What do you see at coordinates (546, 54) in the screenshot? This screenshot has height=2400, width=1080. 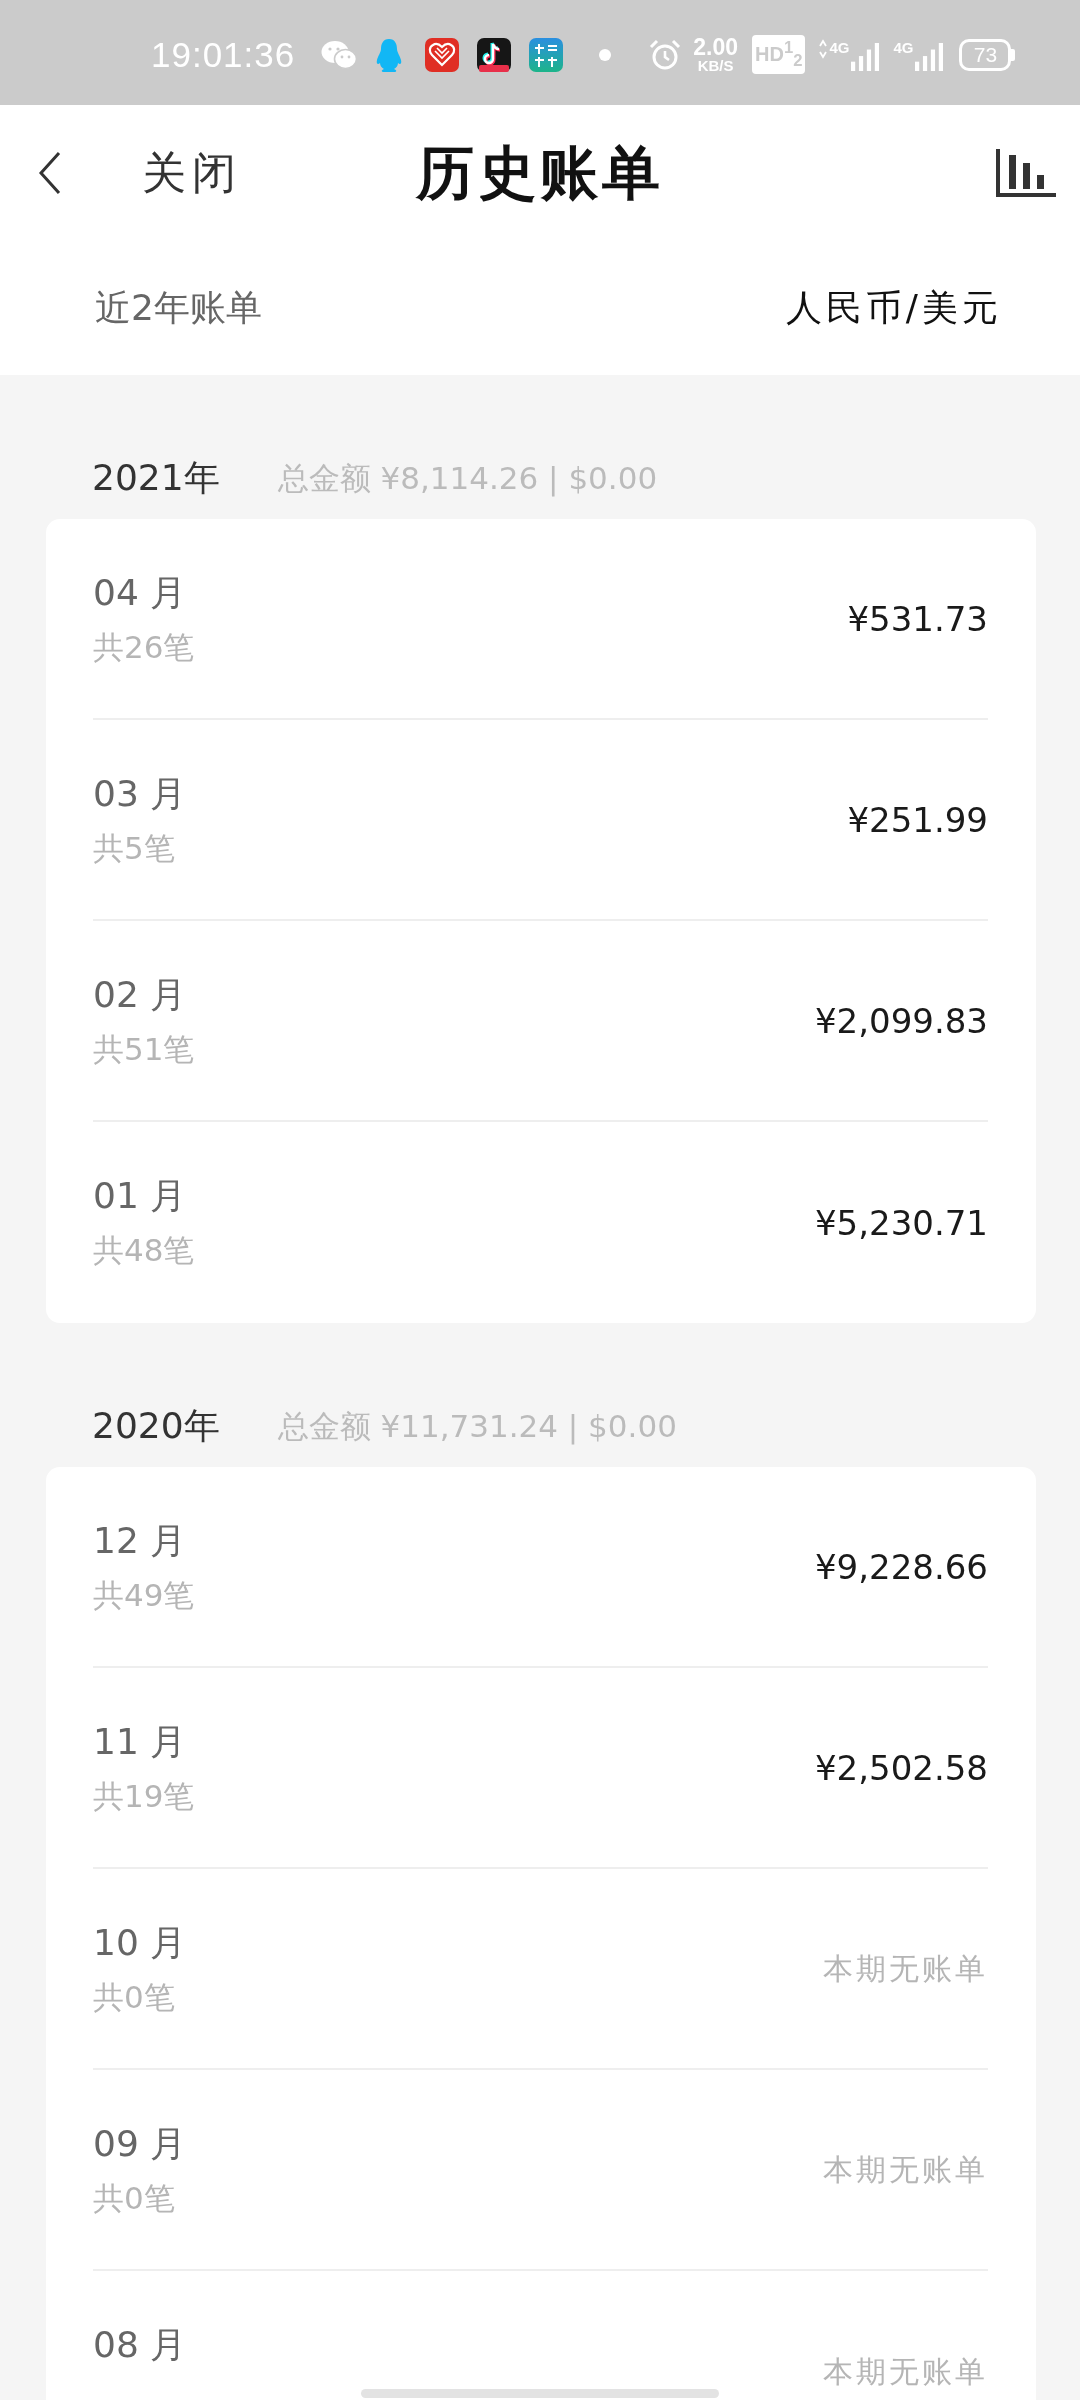 I see `app-tile-icon` at bounding box center [546, 54].